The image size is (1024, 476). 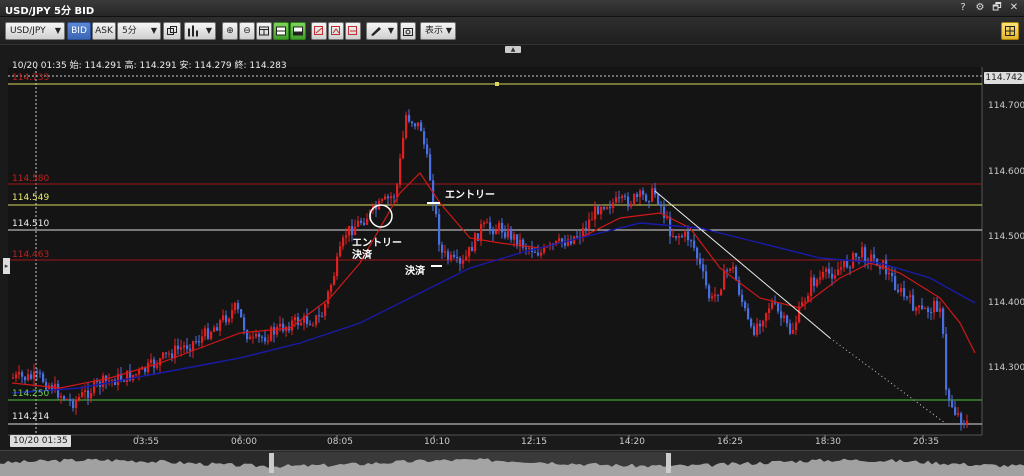 What do you see at coordinates (512, 8) in the screenshot?
I see `window-titlebar: USD/JPY 5分 BID ? ⚙ 🗗 ✕` at bounding box center [512, 8].